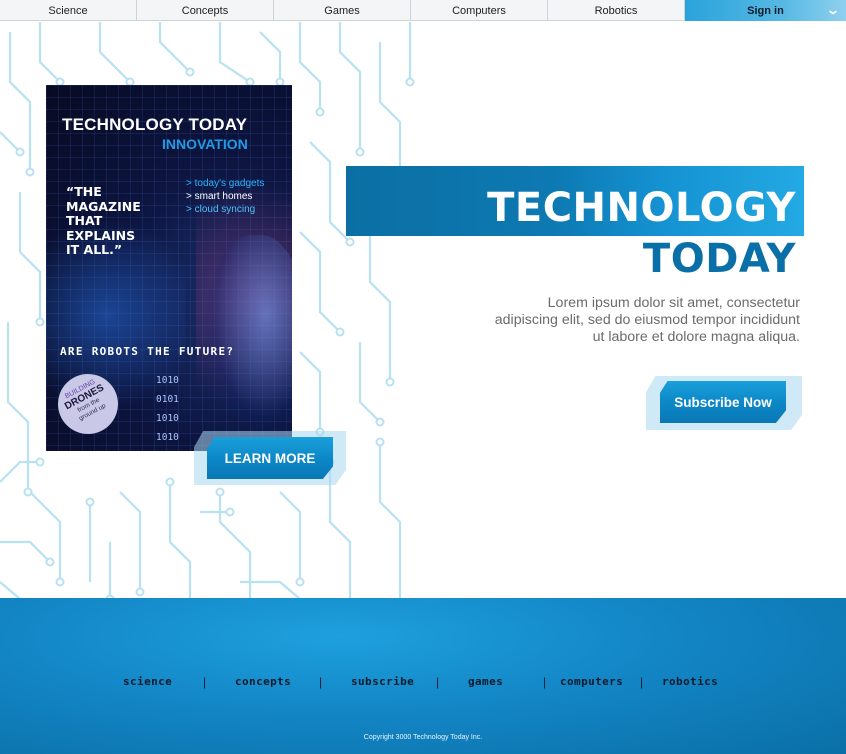 This screenshot has width=846, height=754. What do you see at coordinates (84, 191) in the screenshot?
I see `cover-quote-line: “THE` at bounding box center [84, 191].